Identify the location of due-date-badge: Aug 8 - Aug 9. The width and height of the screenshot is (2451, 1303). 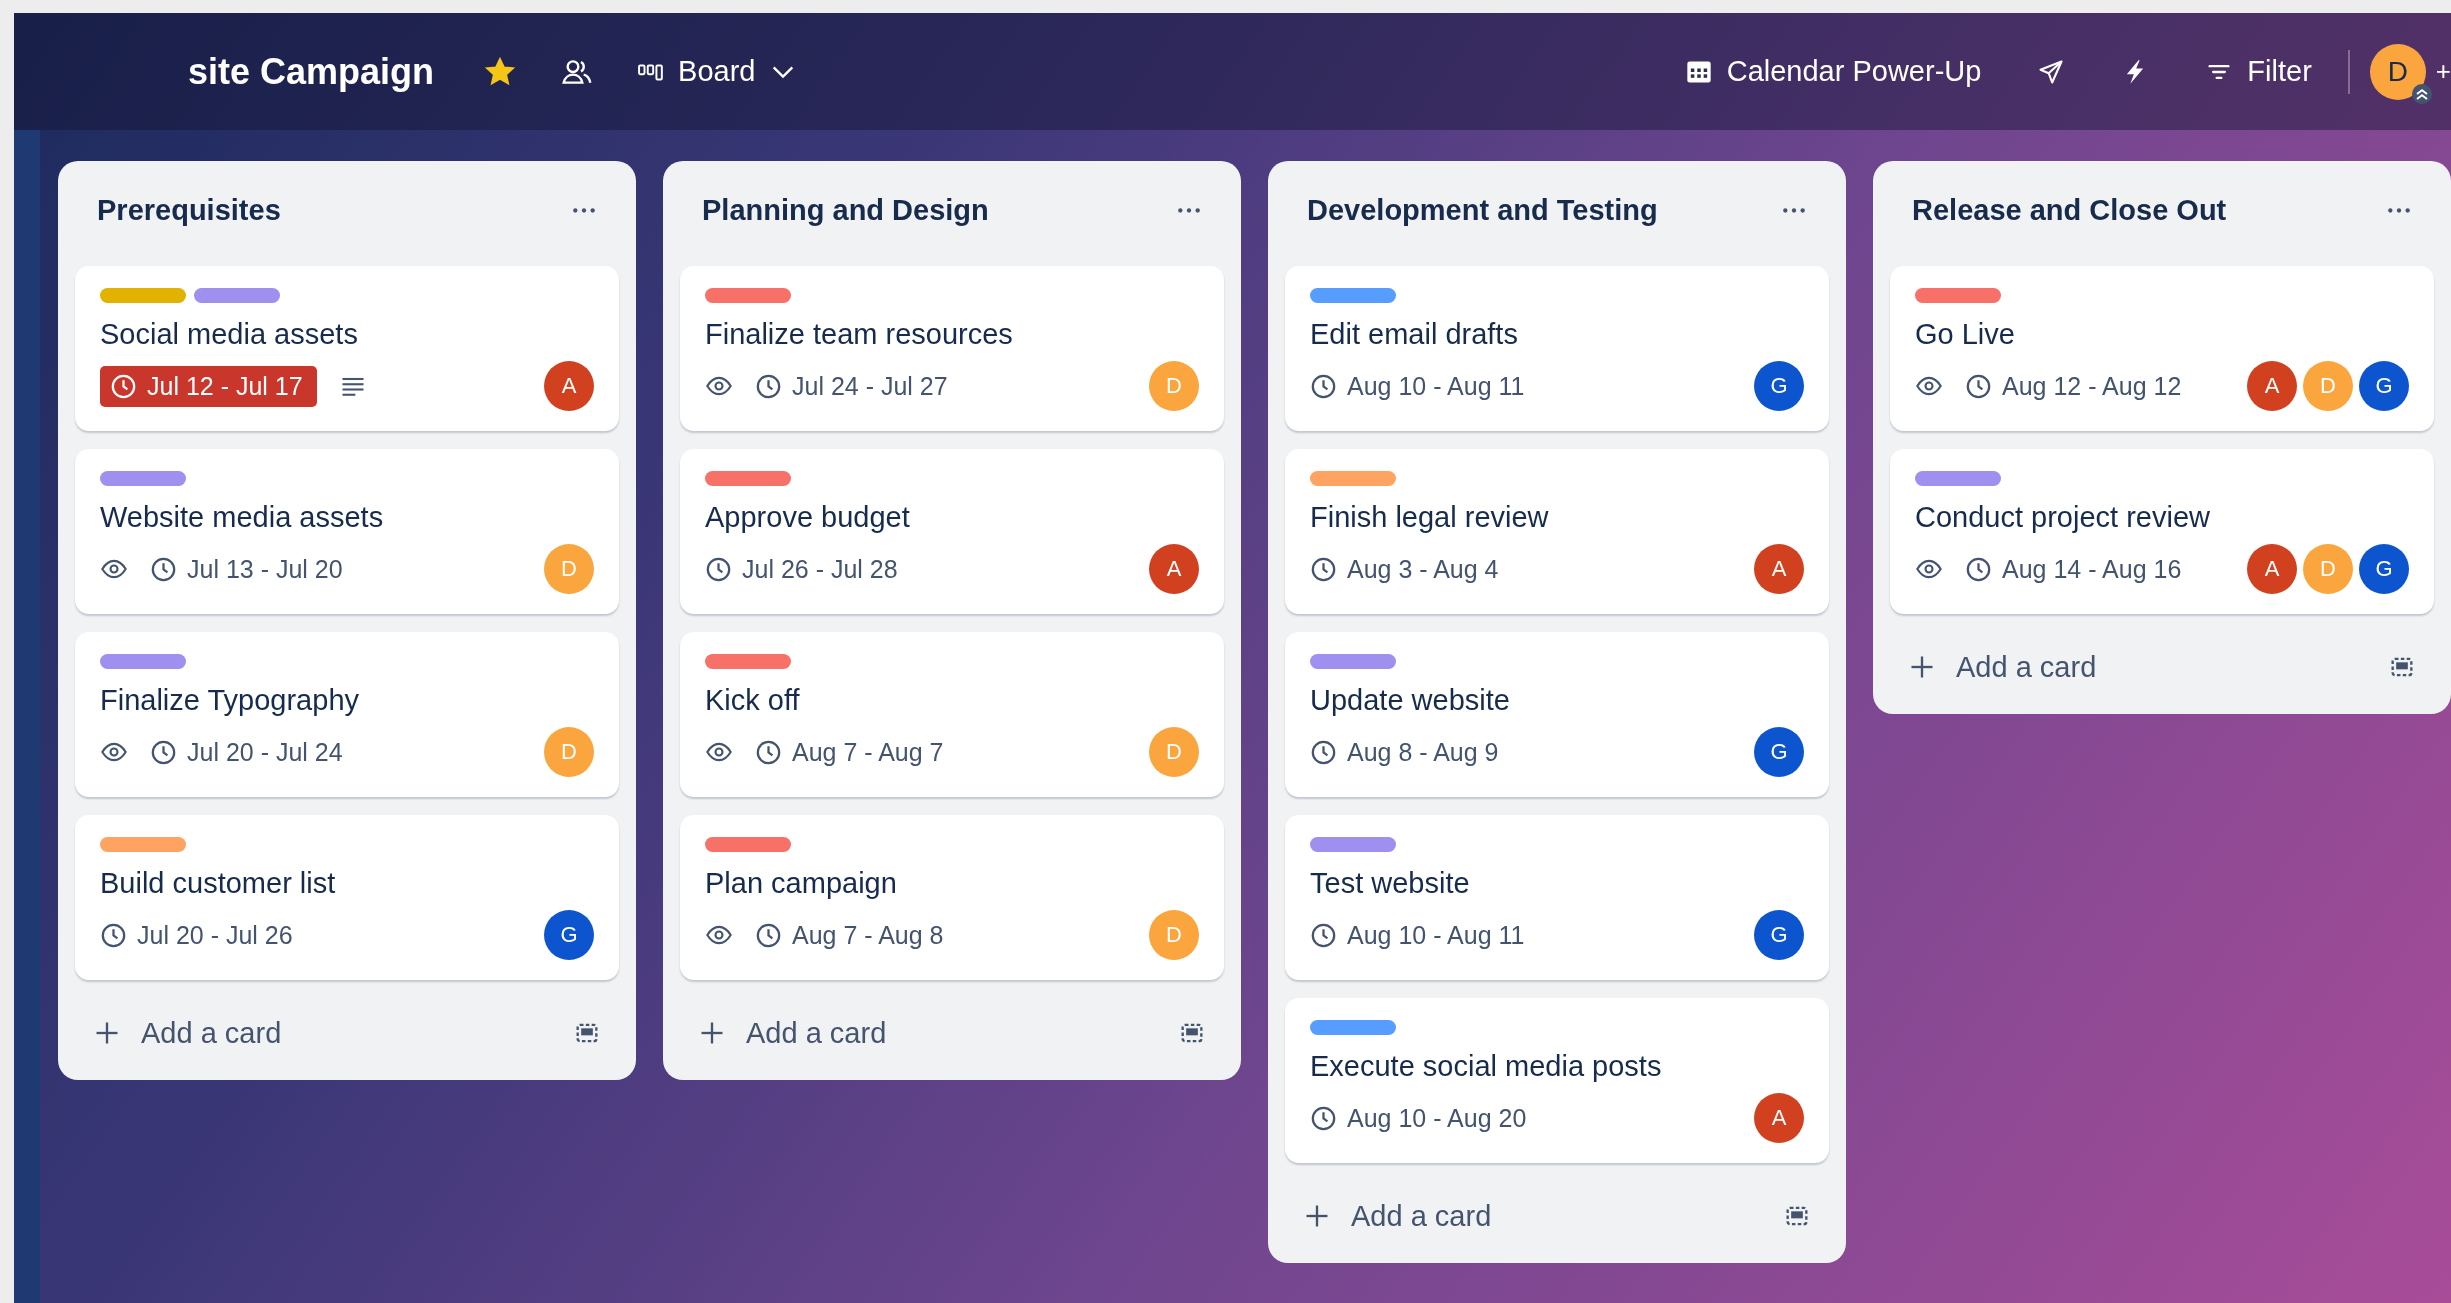
(1404, 752).